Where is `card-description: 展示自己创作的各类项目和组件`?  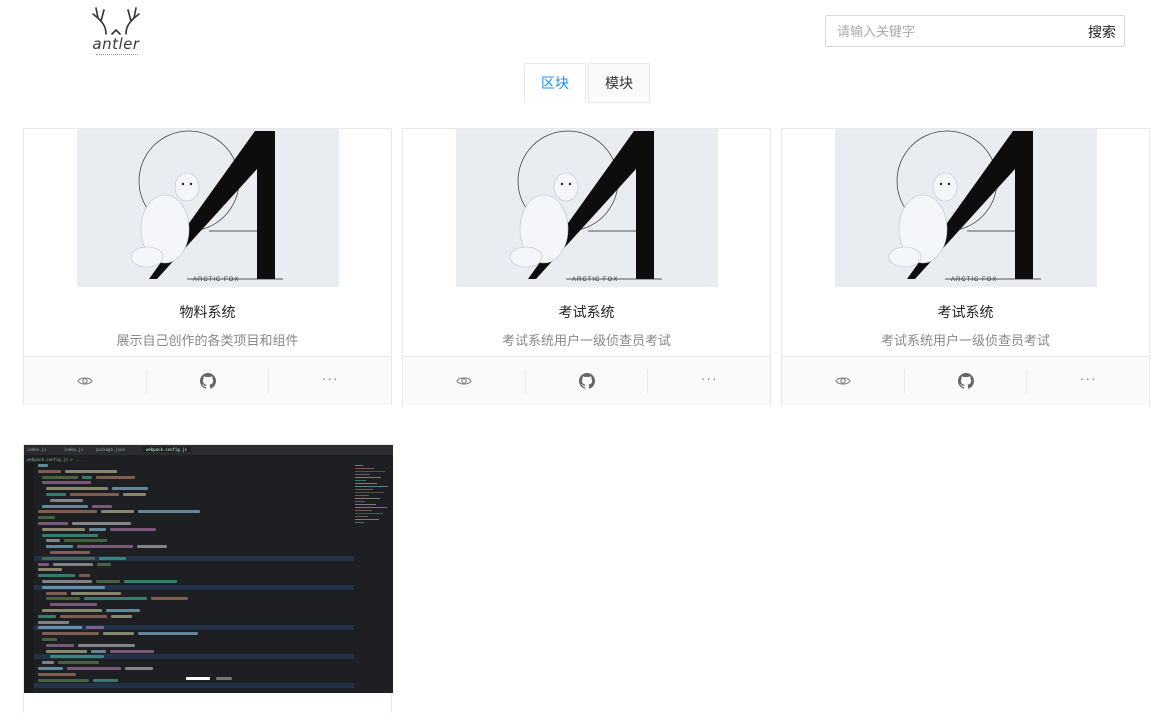
card-description: 展示自己创作的各类项目和组件 is located at coordinates (207, 340).